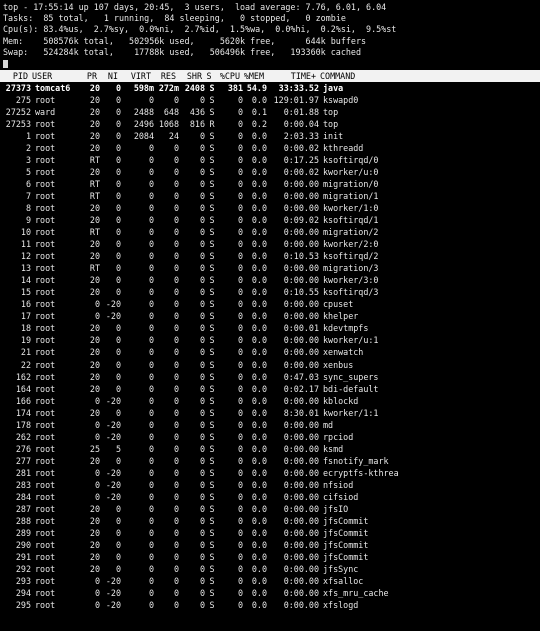 Image resolution: width=540 pixels, height=631 pixels. I want to click on command-cell: xfsalloc, so click(343, 580).